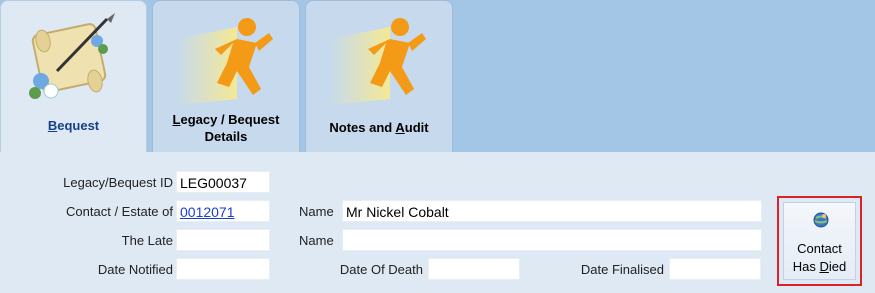 The height and width of the screenshot is (293, 875). Describe the element at coordinates (552, 240) in the screenshot. I see `name2-field` at that location.